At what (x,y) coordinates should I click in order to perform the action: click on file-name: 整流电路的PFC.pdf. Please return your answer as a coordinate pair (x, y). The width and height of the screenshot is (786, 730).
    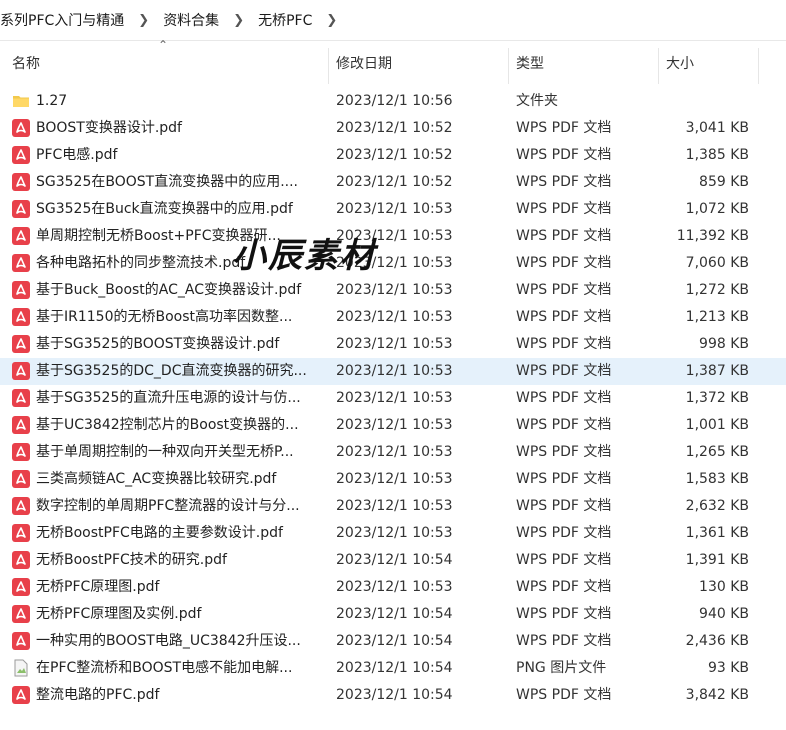
    Looking at the image, I should click on (98, 695).